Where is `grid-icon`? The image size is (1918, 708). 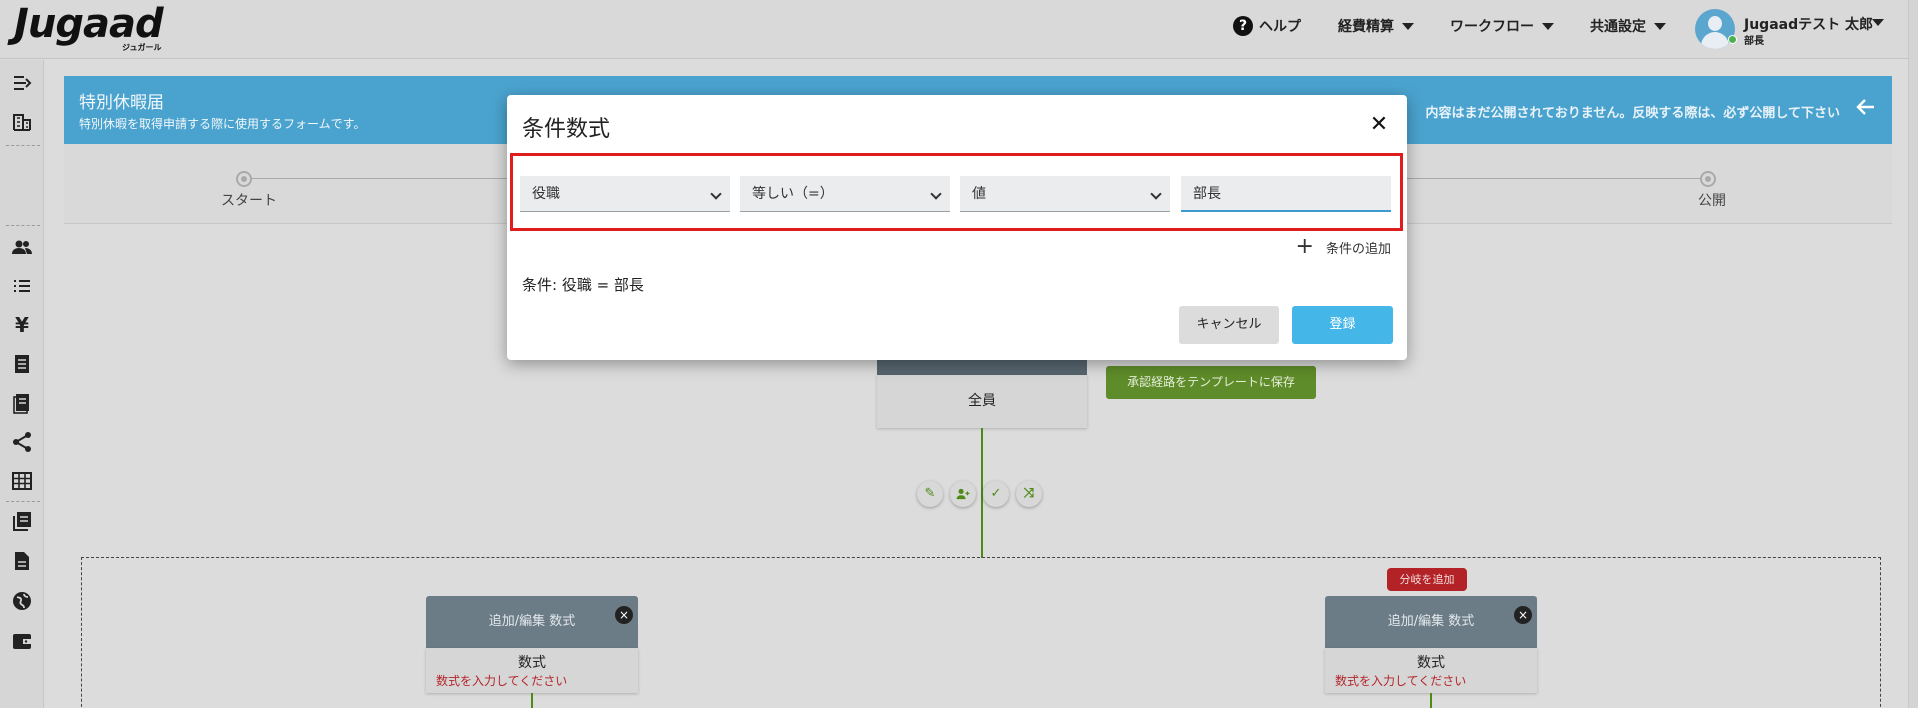
grid-icon is located at coordinates (22, 481).